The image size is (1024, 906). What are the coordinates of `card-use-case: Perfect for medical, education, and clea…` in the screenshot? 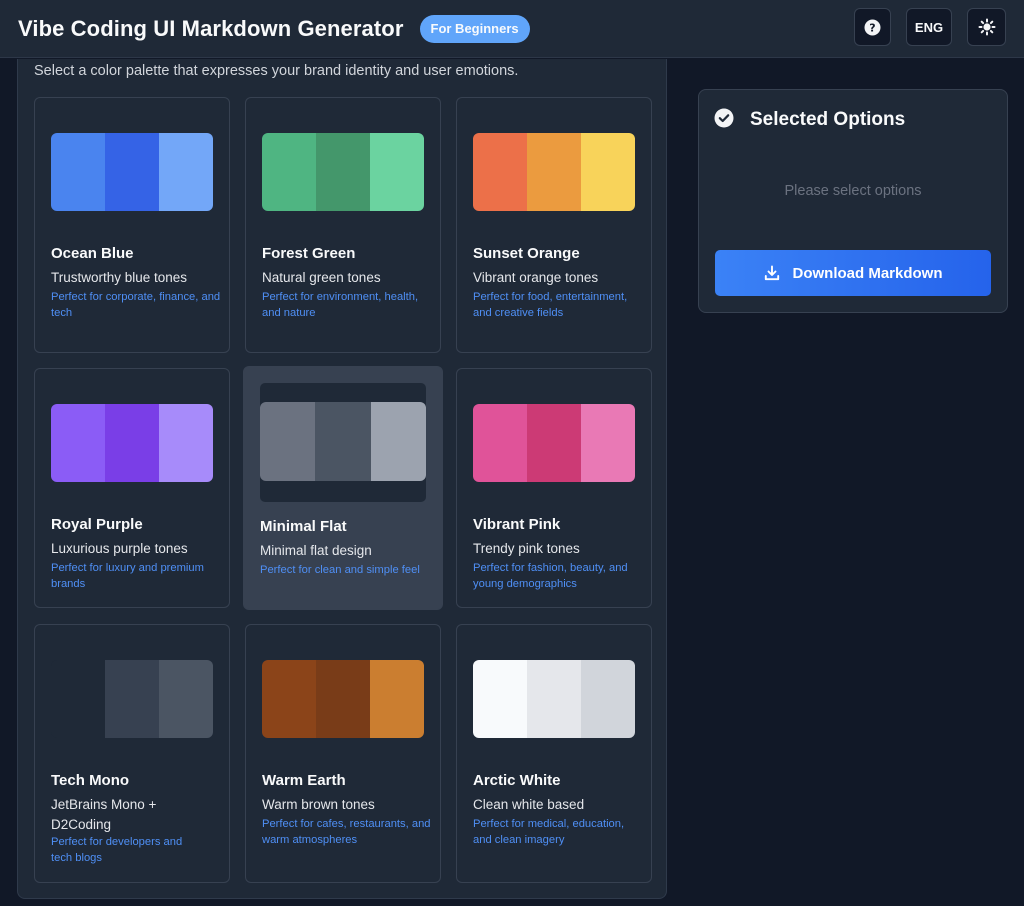 It's located at (549, 832).